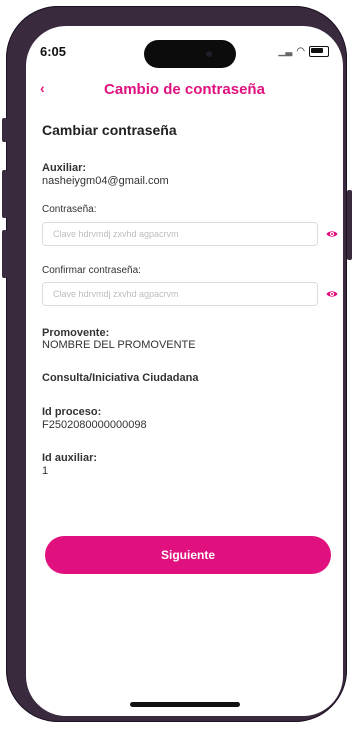 Image resolution: width=357 pixels, height=730 pixels. What do you see at coordinates (209, 54) in the screenshot?
I see `camera-icon` at bounding box center [209, 54].